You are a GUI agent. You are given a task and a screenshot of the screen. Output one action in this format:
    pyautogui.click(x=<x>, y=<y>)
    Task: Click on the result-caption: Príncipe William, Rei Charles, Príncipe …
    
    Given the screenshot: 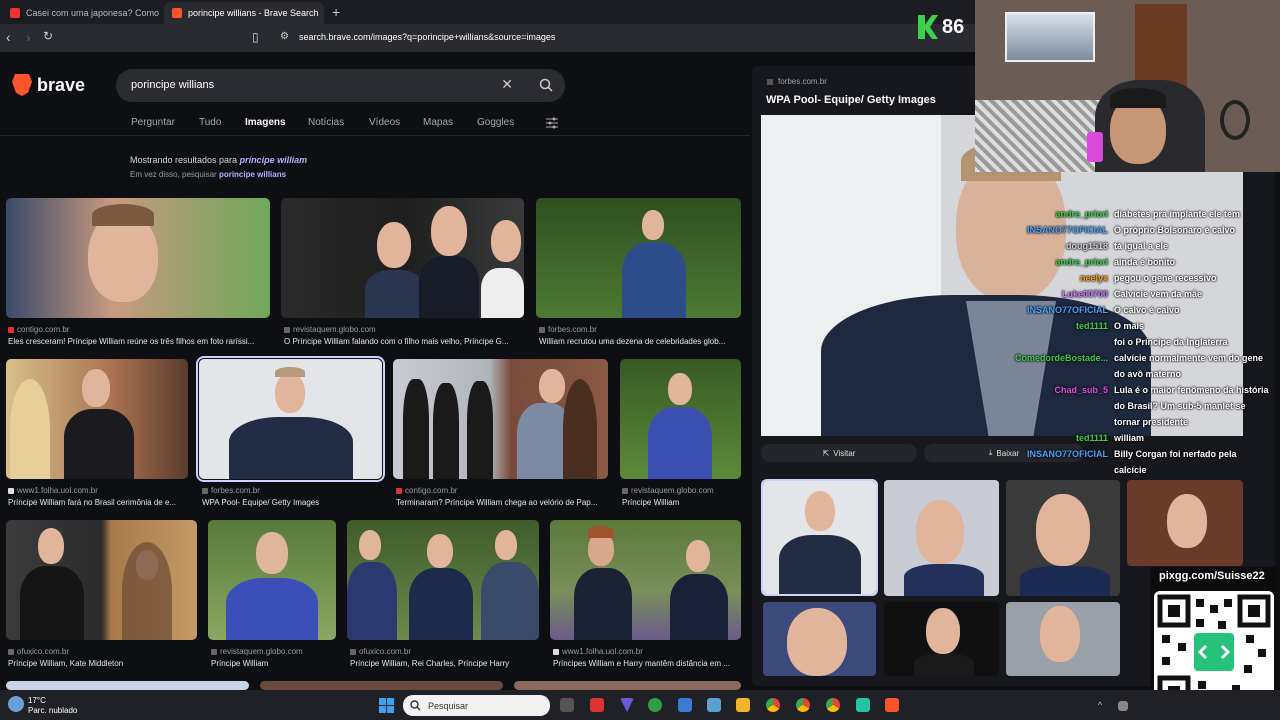 What is the action you would take?
    pyautogui.click(x=445, y=663)
    